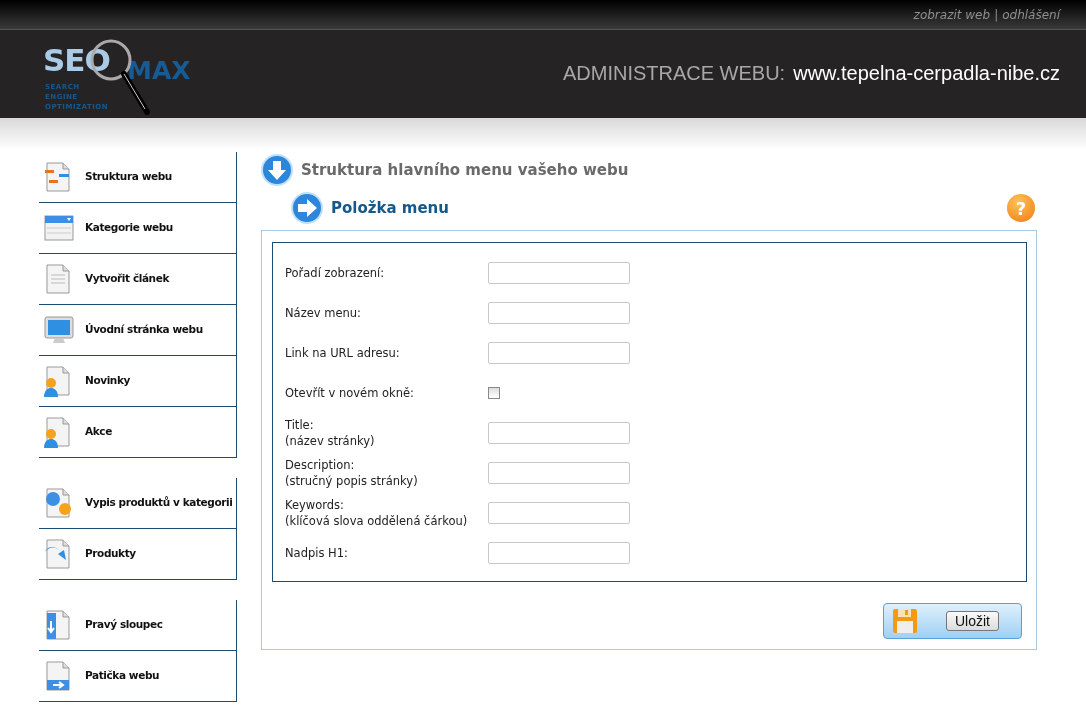  Describe the element at coordinates (952, 14) in the screenshot. I see `top-link: zobrazit web` at that location.